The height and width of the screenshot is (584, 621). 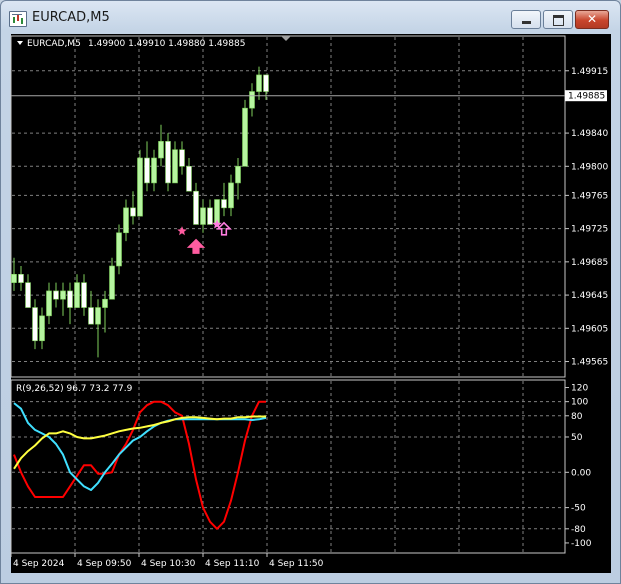 I want to click on price-tick-label: 1.49565, so click(x=589, y=363).